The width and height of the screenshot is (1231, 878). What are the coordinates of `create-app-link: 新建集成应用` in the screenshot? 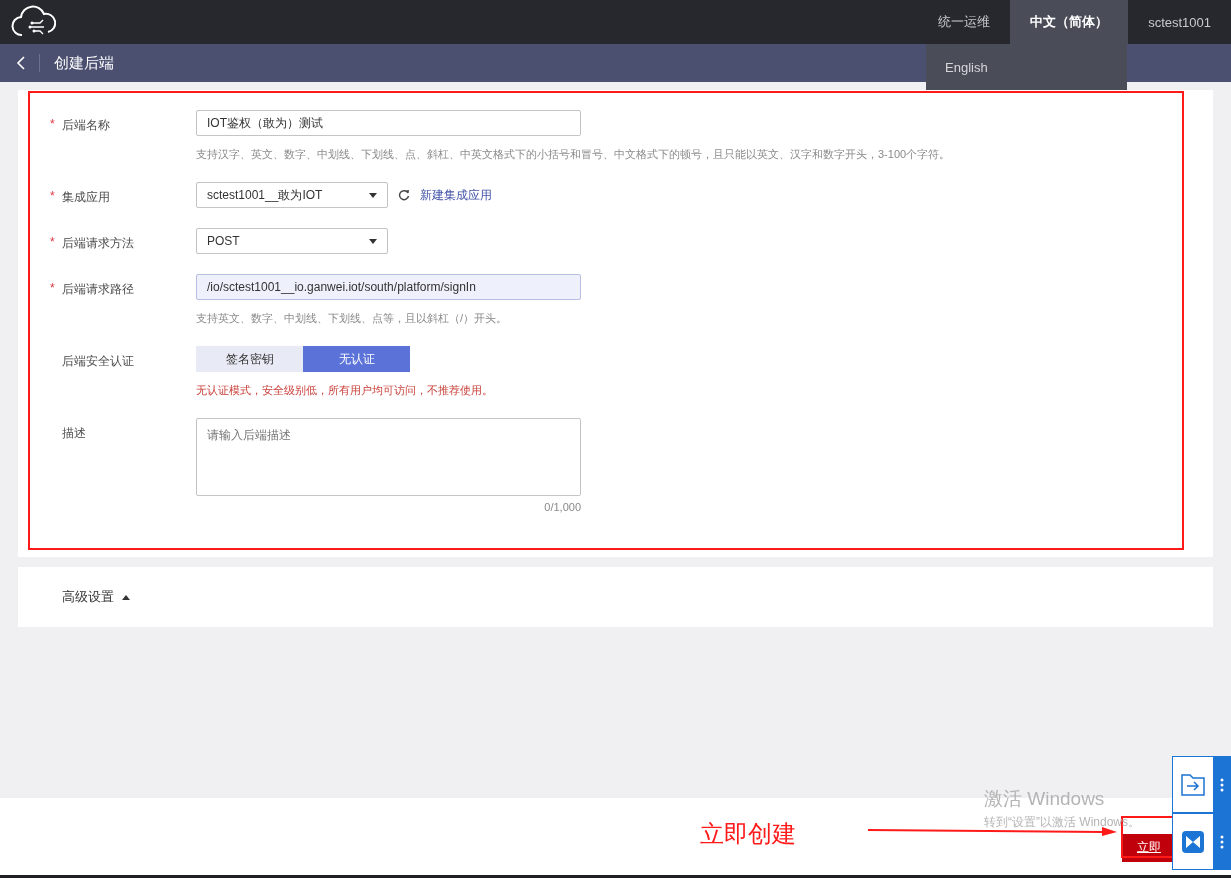 It's located at (456, 195).